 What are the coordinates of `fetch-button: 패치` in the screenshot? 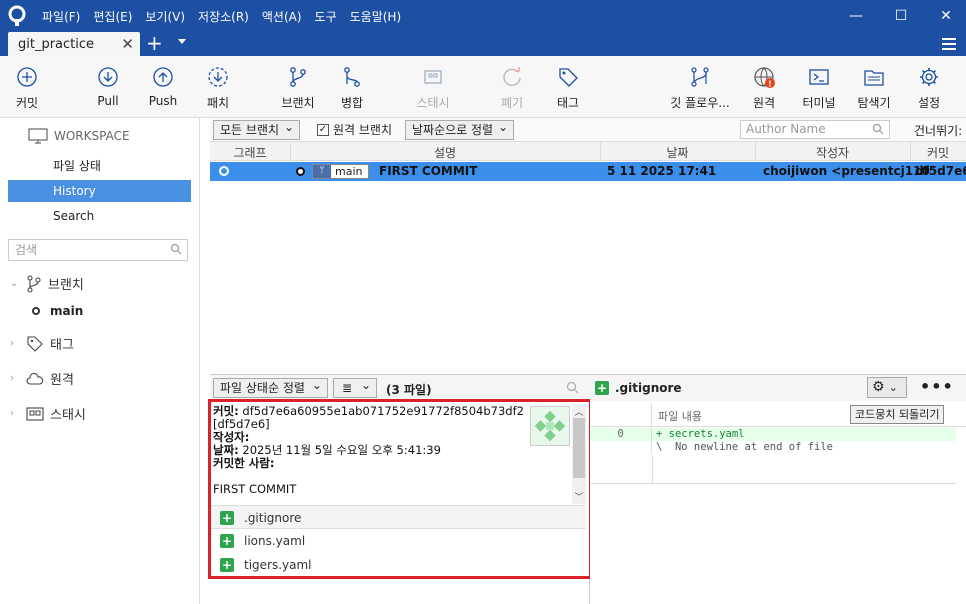 It's located at (218, 87).